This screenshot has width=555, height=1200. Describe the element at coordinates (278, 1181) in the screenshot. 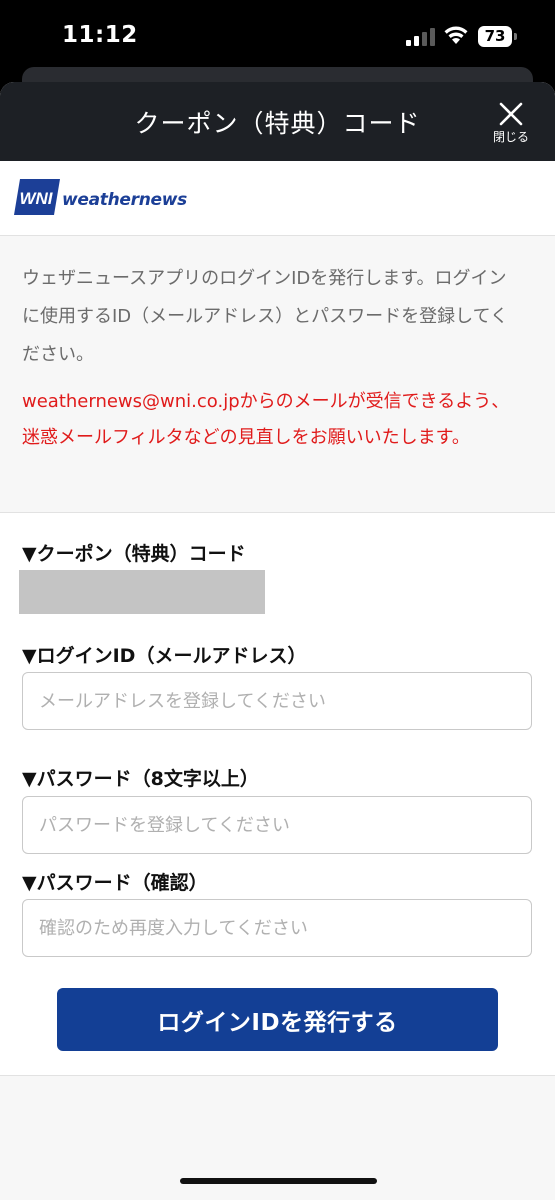

I see `home-indicator` at that location.